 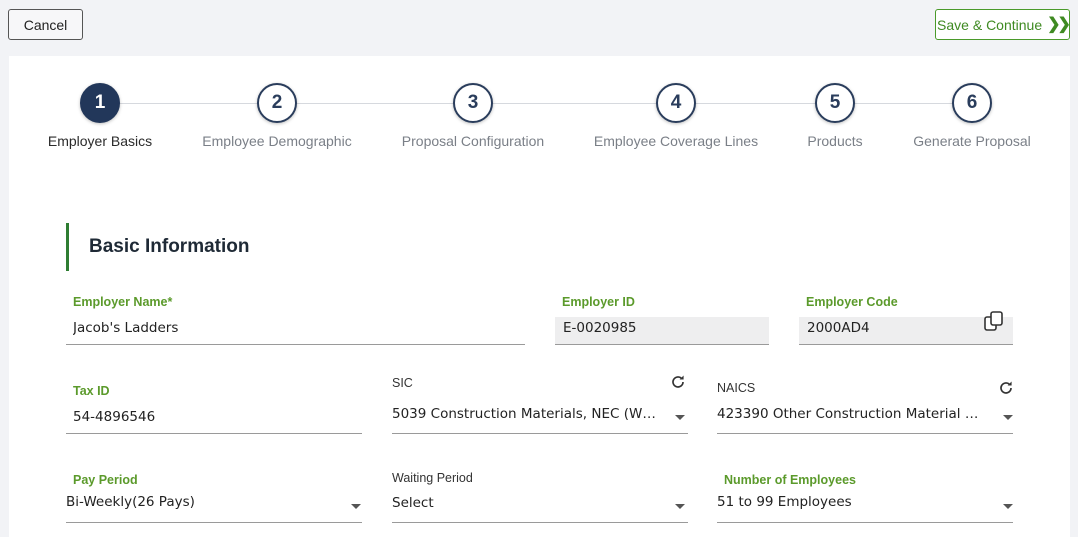 What do you see at coordinates (295, 318) in the screenshot?
I see `employer-name-field: Employer Name* Jacob's Ladders` at bounding box center [295, 318].